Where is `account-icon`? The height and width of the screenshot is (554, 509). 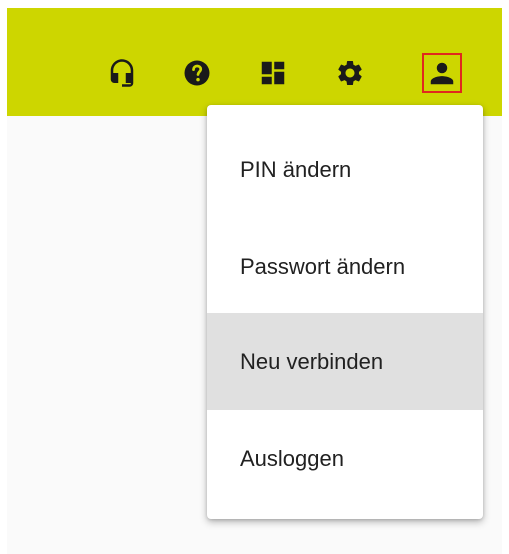
account-icon is located at coordinates (442, 73).